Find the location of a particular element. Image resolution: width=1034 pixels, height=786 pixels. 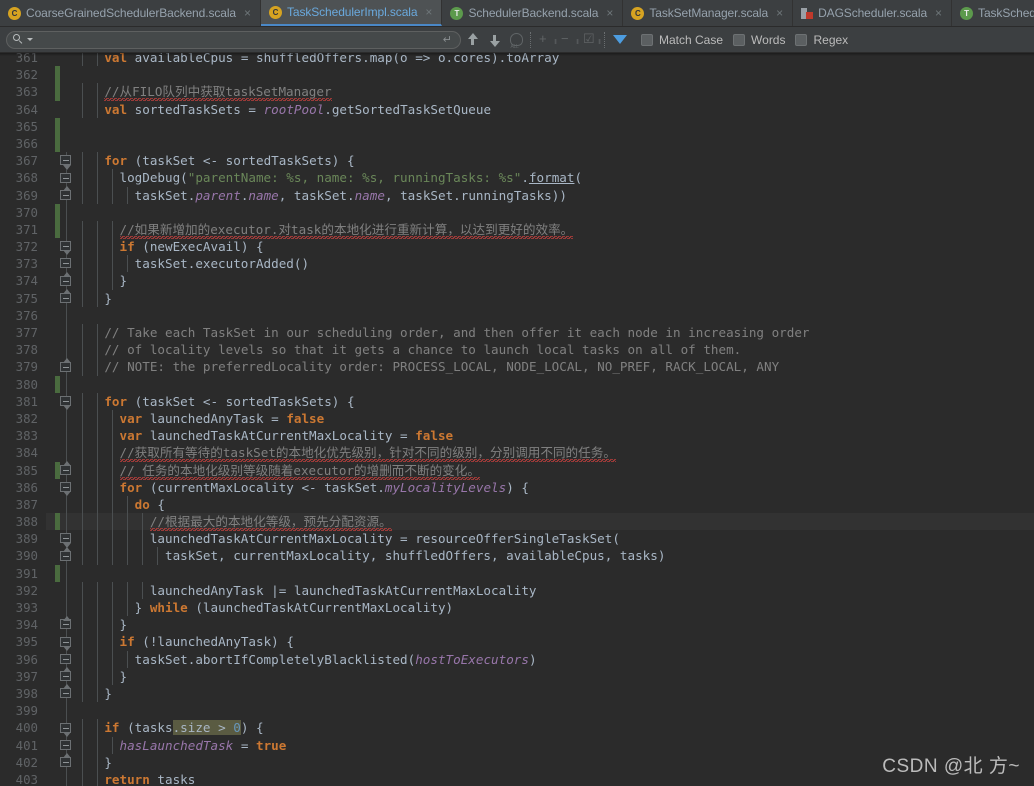

code-text: if (tasks.size > 0) { is located at coordinates (552, 728).